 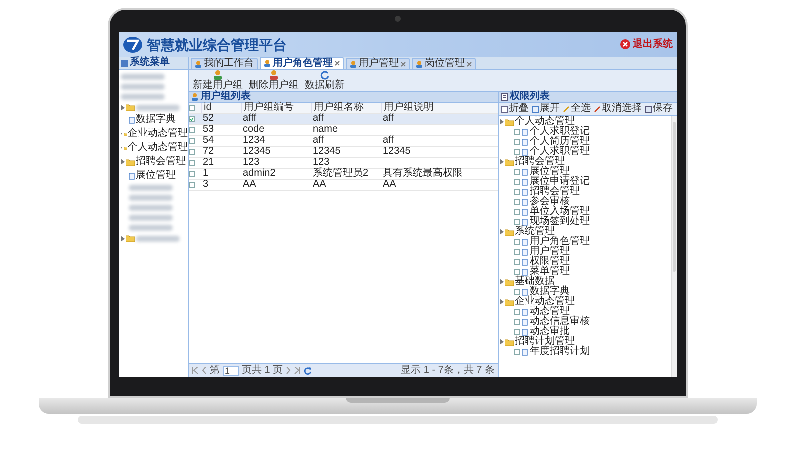 I want to click on tab-icon, so click(x=353, y=64).